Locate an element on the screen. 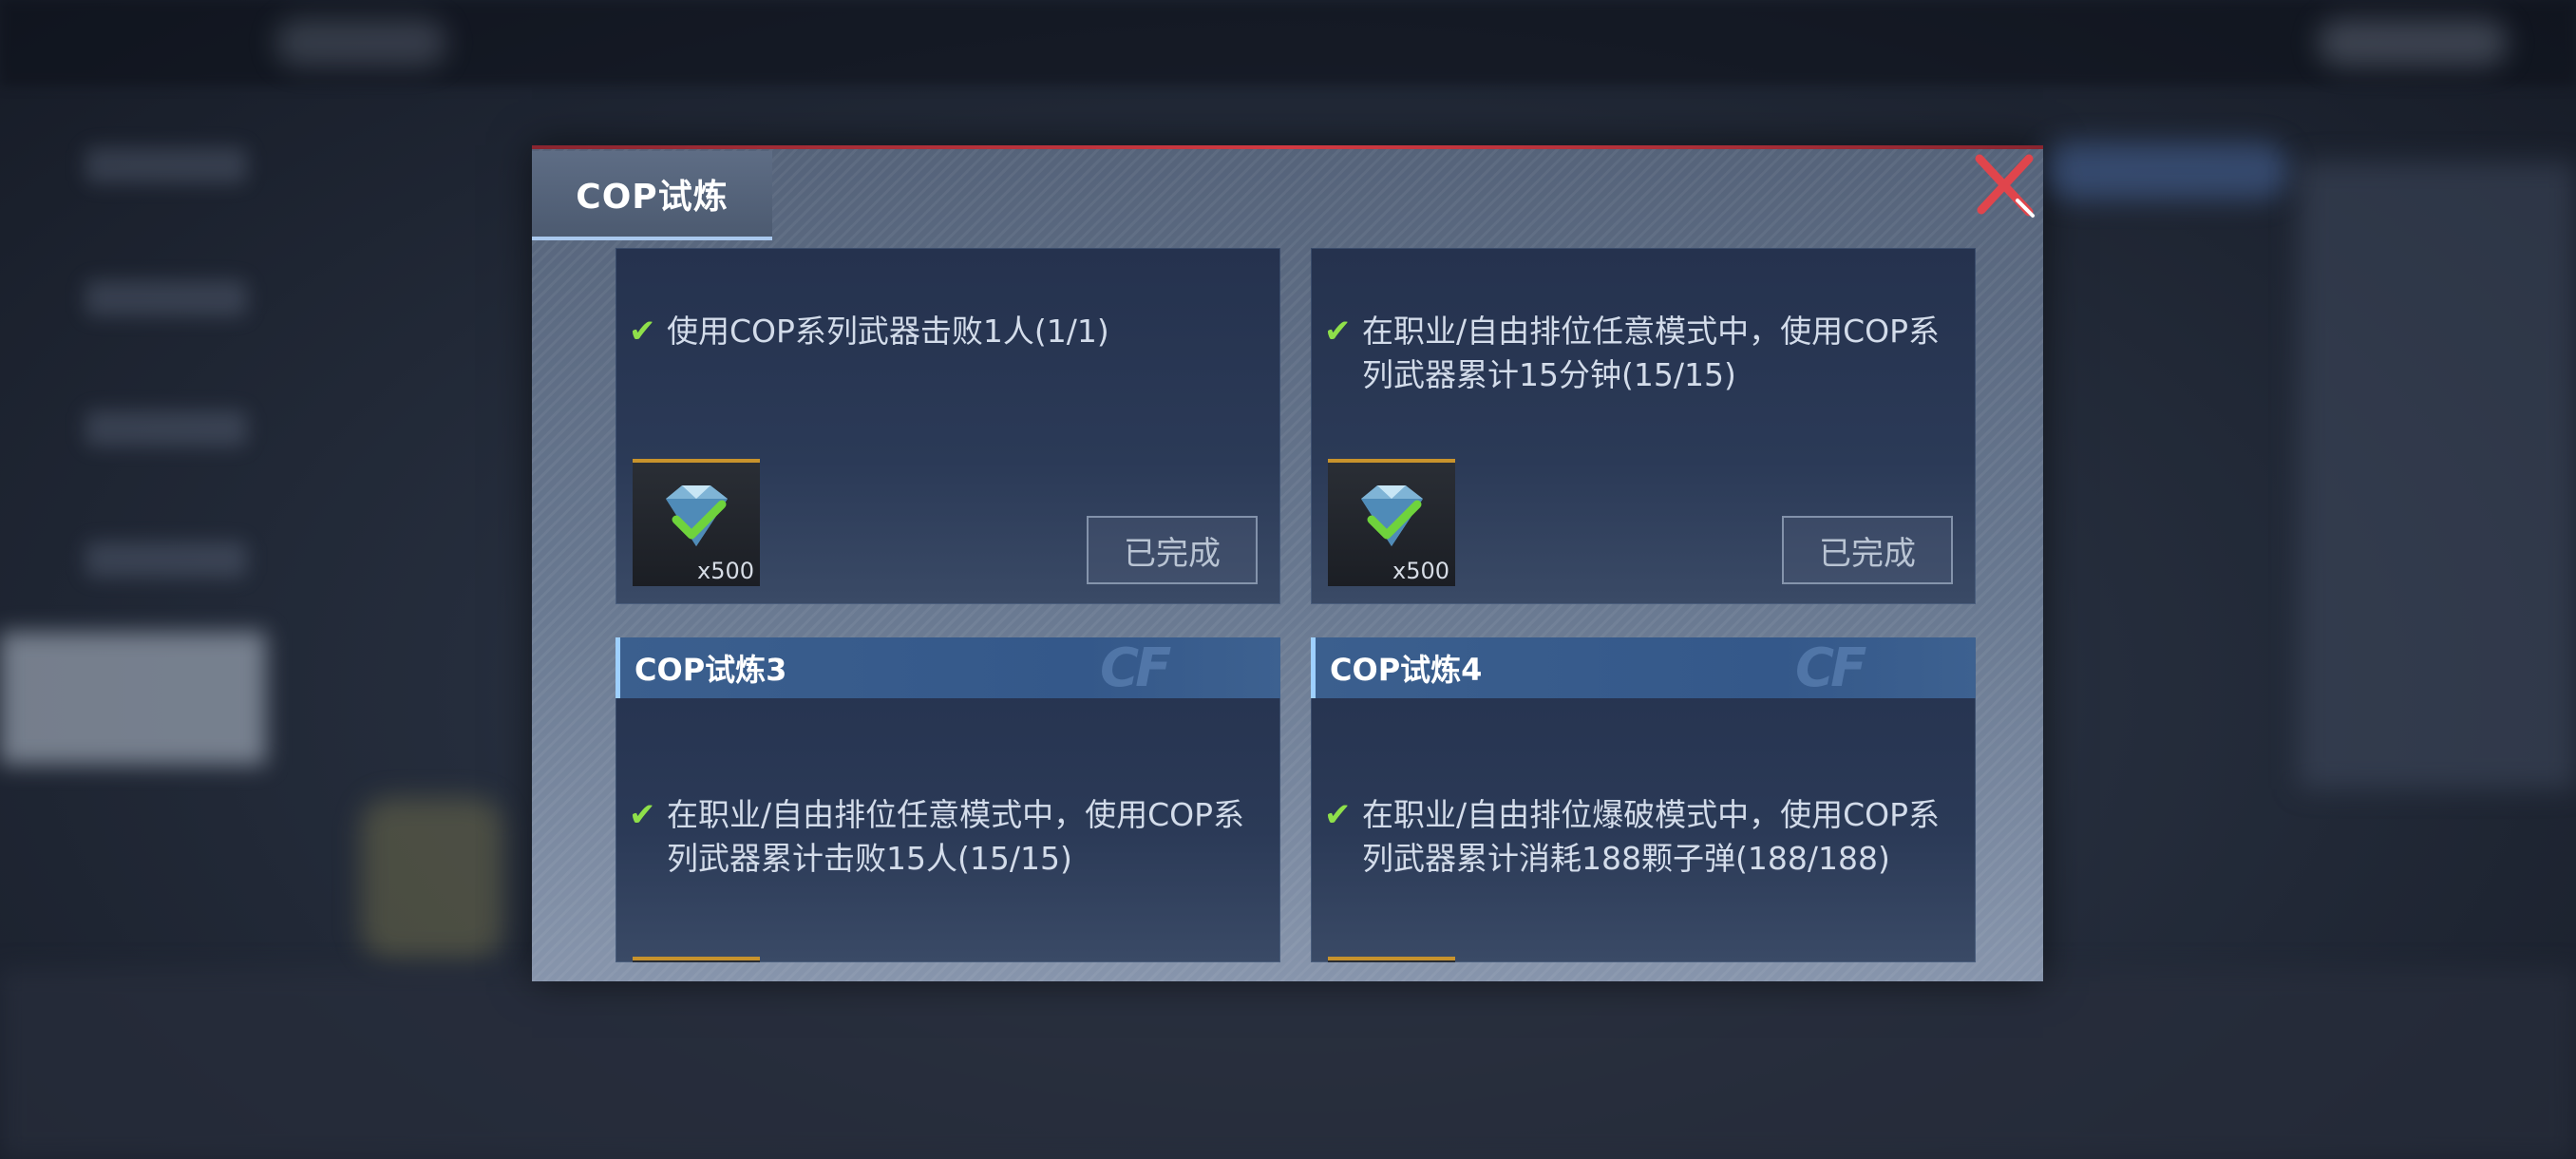 The height and width of the screenshot is (1159, 2576). task-text: 使用COP系列武器击败1人(1/1) is located at coordinates (964, 331).